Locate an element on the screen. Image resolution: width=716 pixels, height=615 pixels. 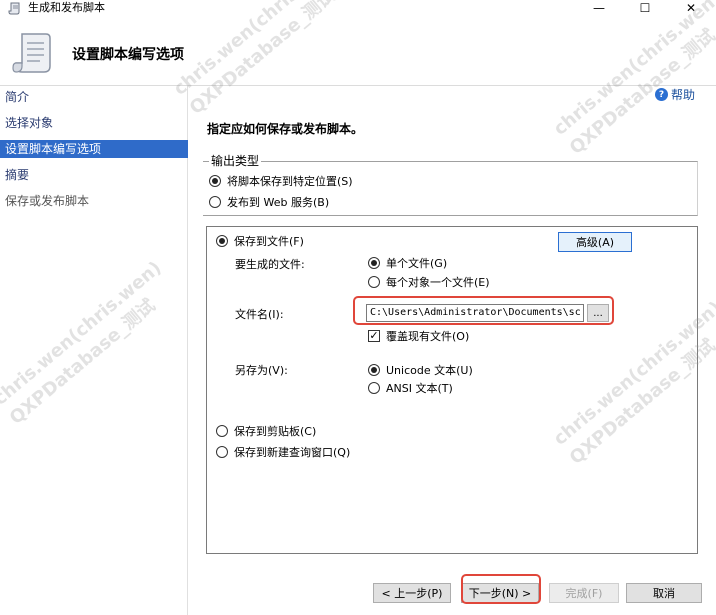
close-button: ✕ is located at coordinates (691, 8).